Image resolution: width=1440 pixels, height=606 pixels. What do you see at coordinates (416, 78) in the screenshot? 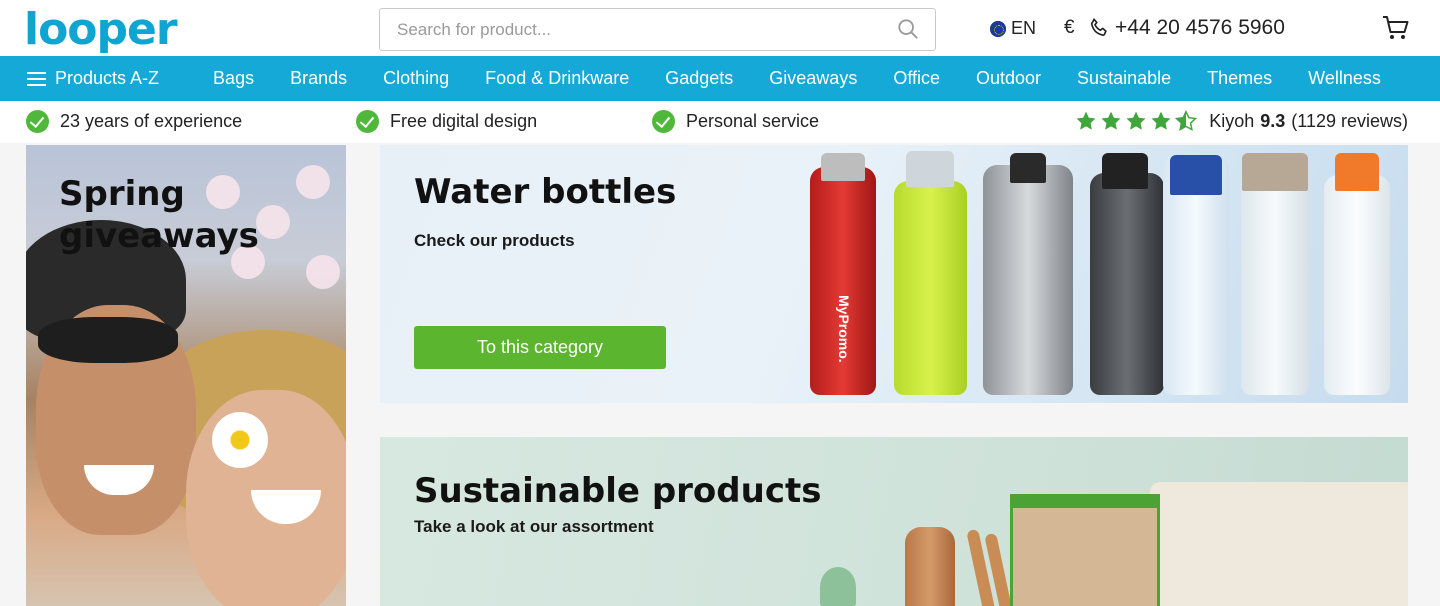
I see `nav-item-clothing: Clothing` at bounding box center [416, 78].